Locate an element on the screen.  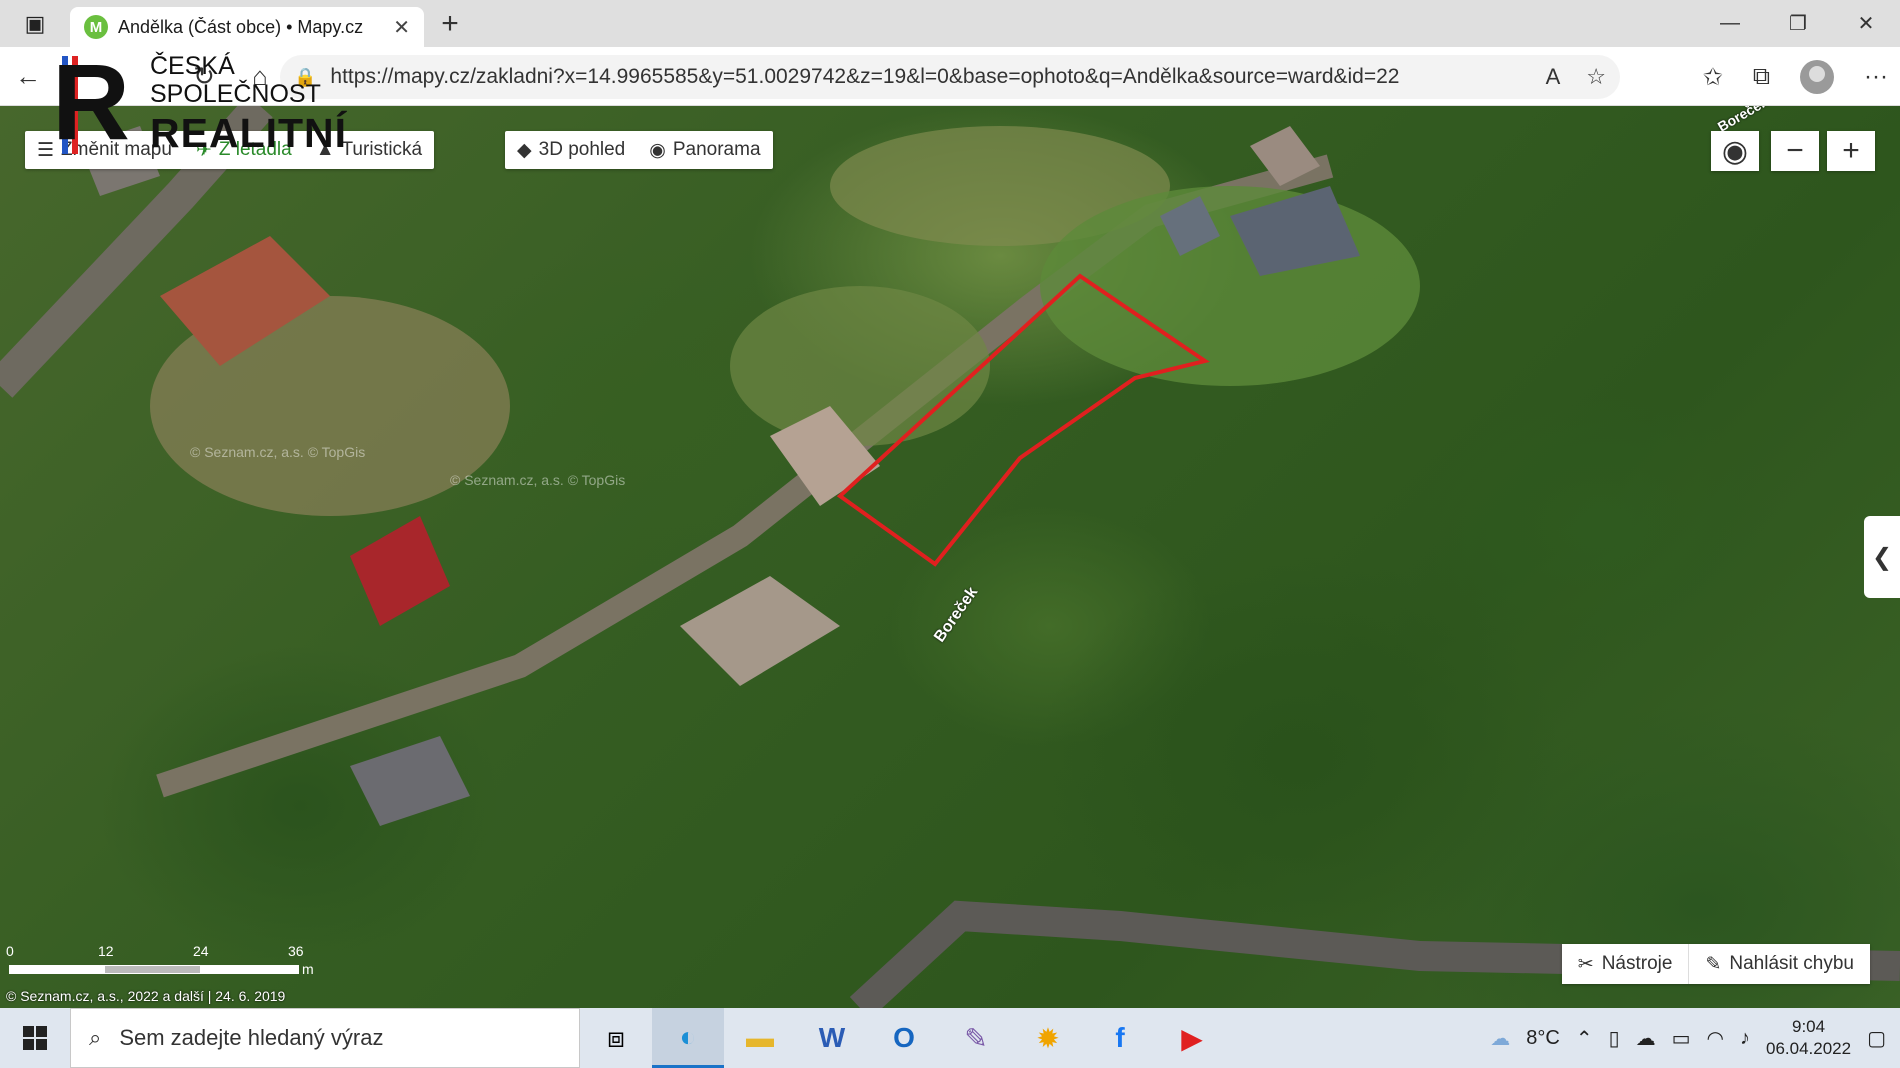
sunflower-app-icon: ✹ is located at coordinates (1048, 1038).